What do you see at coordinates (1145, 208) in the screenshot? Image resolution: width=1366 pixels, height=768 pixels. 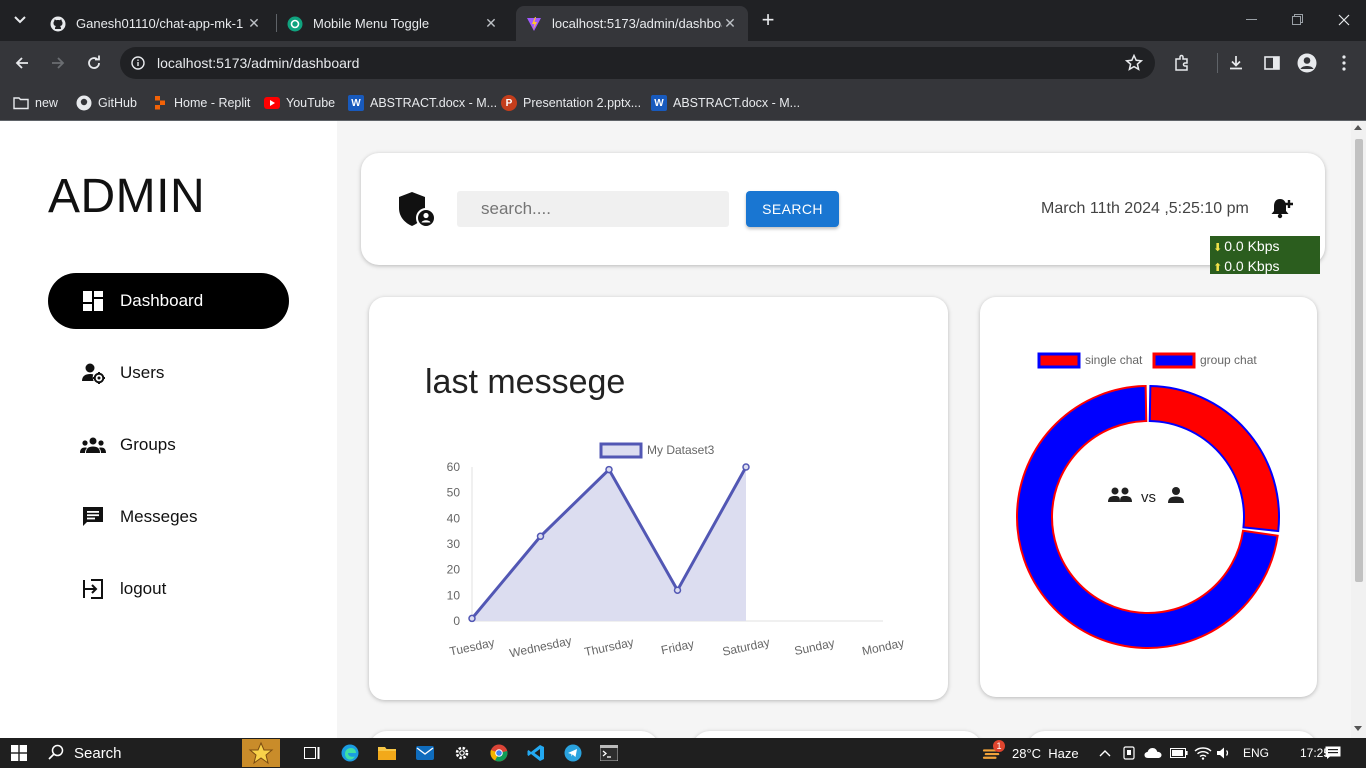 I see `datetime-text: March 11th 2024 ,5:25:10 pm` at bounding box center [1145, 208].